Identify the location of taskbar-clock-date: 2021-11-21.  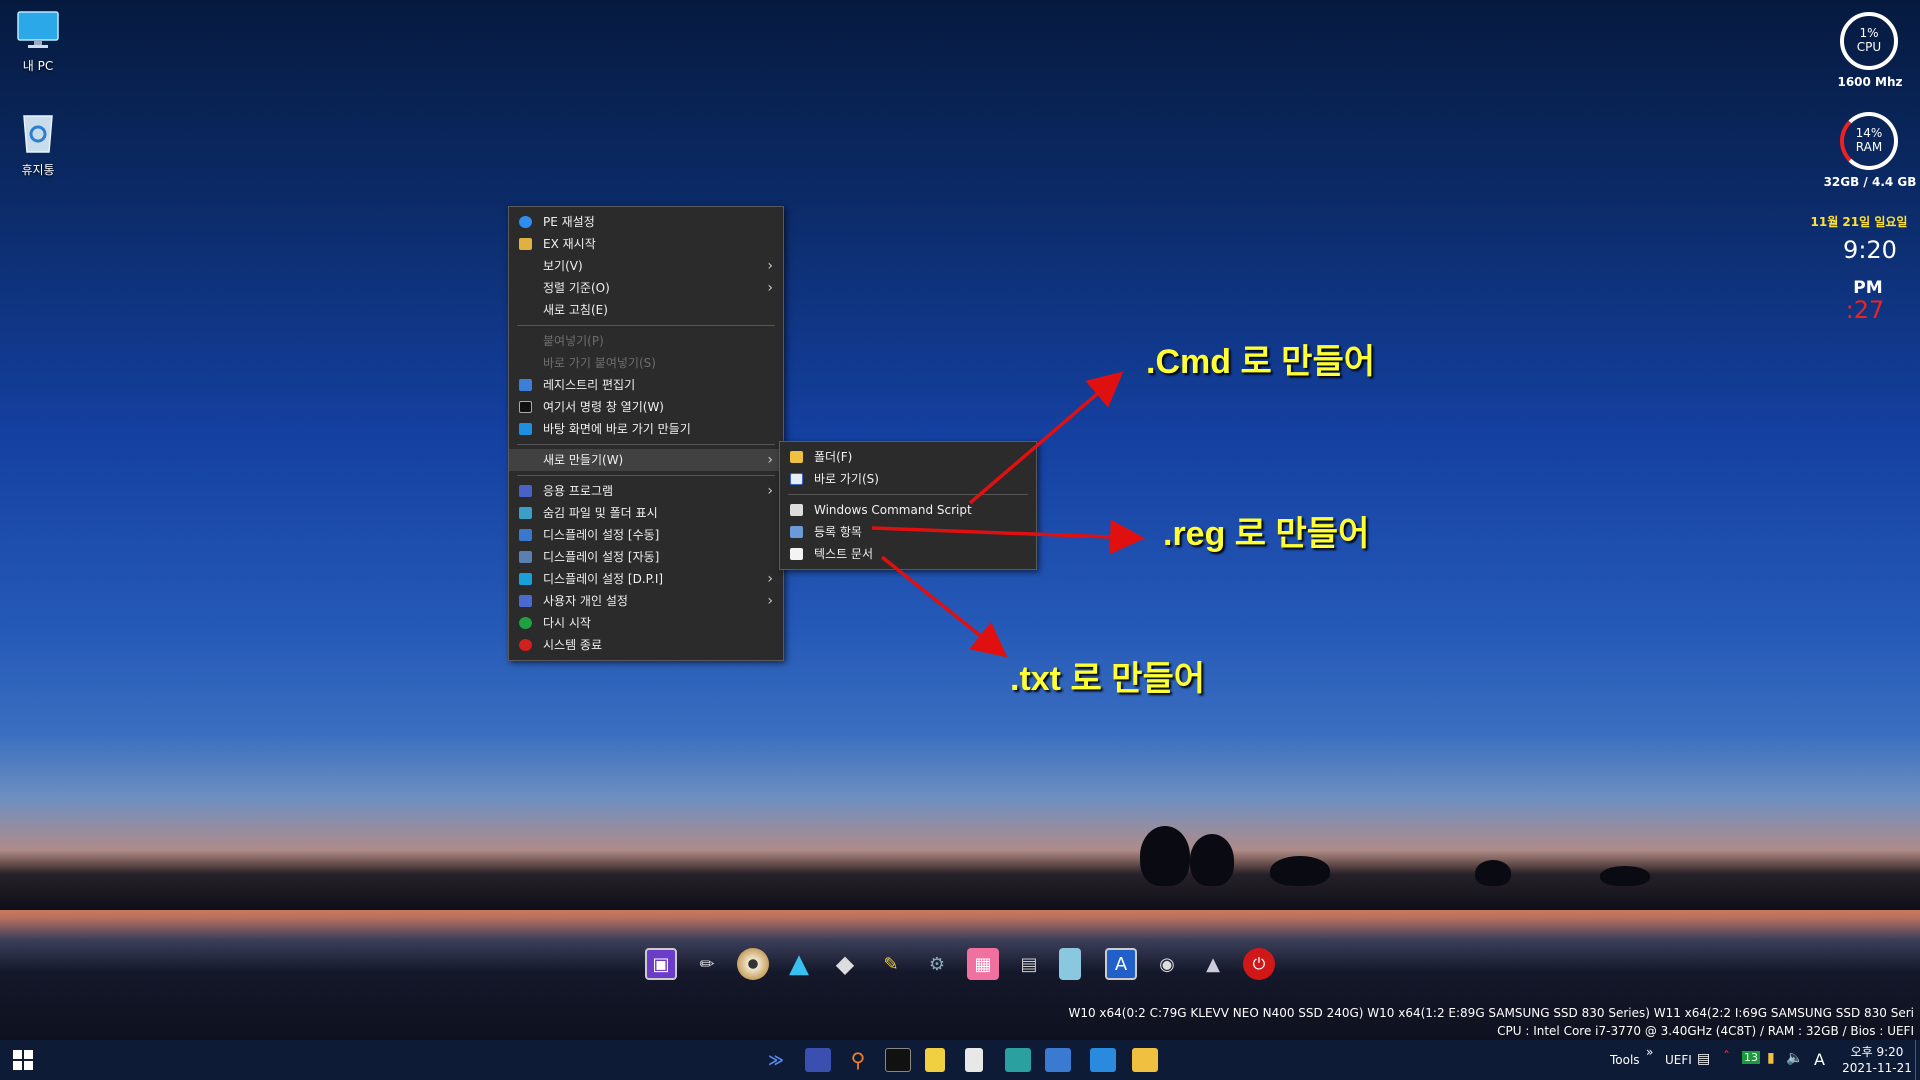
(1877, 1068).